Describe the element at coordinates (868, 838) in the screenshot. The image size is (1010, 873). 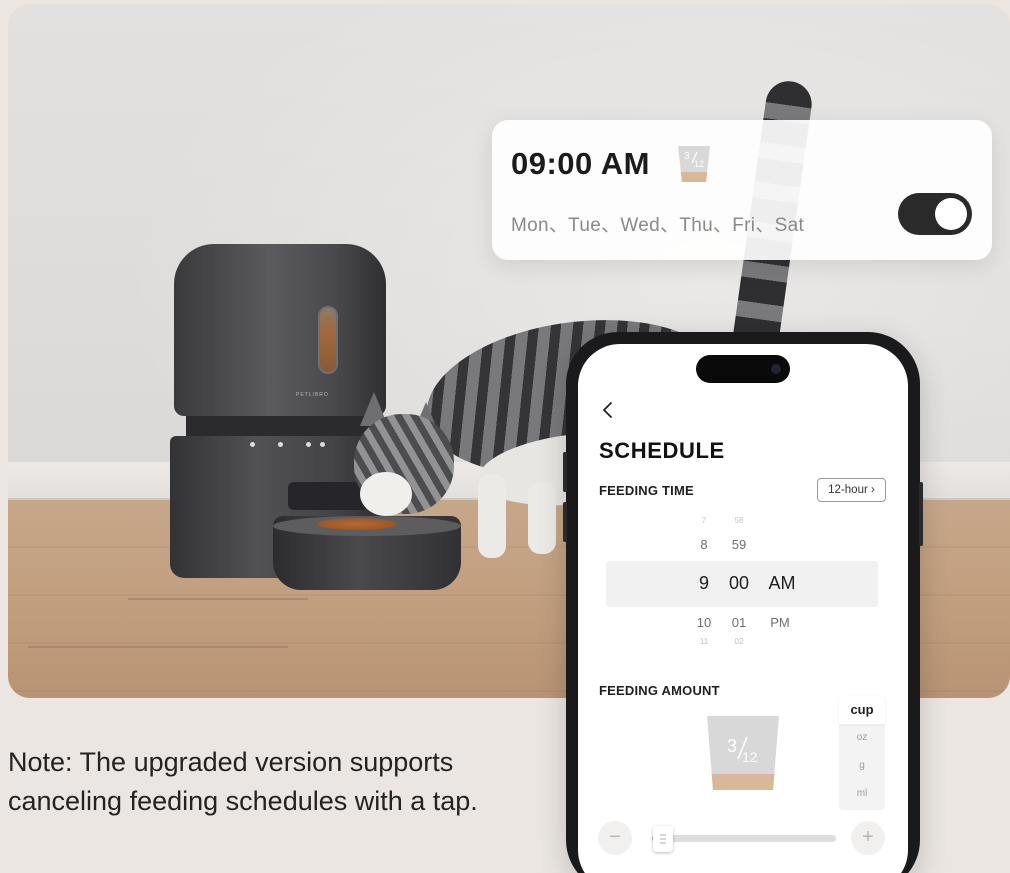
I see `increase-amount-button: +` at that location.